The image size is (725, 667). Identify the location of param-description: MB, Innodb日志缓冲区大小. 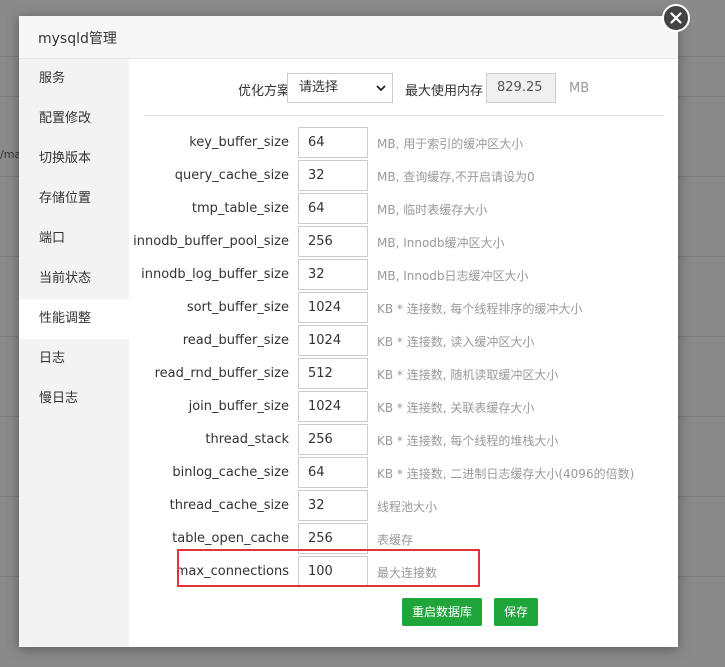
(453, 276).